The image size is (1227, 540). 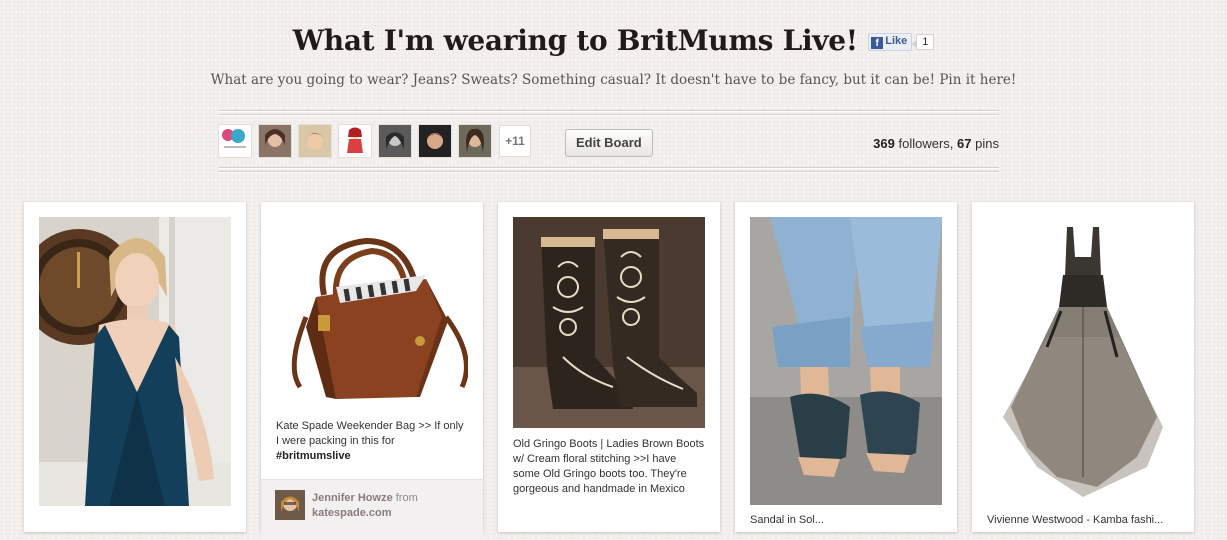 I want to click on facebook-like-widget: f Like 1, so click(x=901, y=42).